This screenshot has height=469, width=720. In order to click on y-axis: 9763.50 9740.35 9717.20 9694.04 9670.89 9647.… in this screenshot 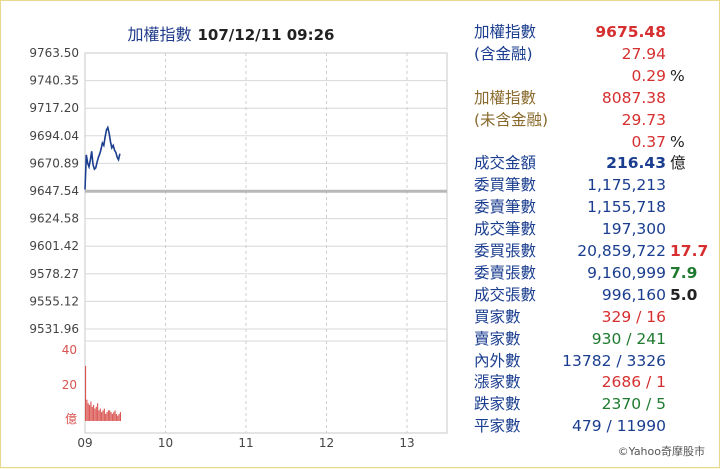, I will do `click(54, 191)`.